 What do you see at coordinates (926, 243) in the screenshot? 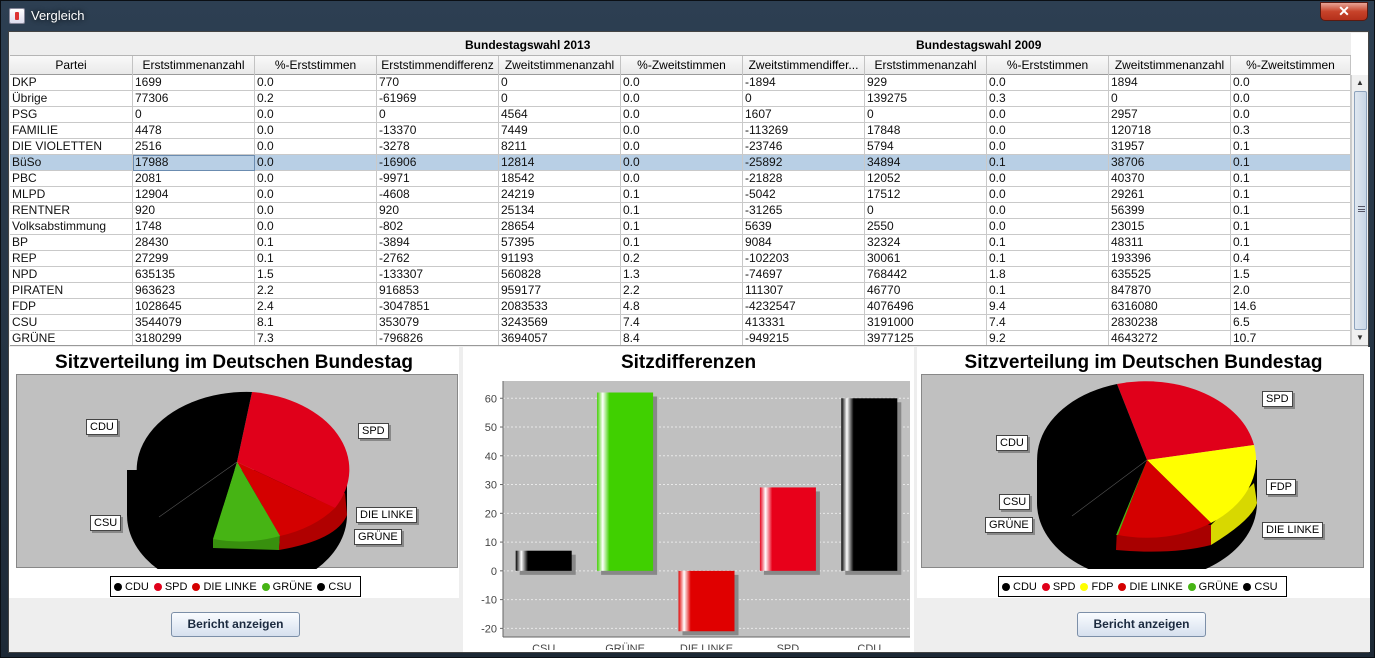
I see `table-cell: 32324` at bounding box center [926, 243].